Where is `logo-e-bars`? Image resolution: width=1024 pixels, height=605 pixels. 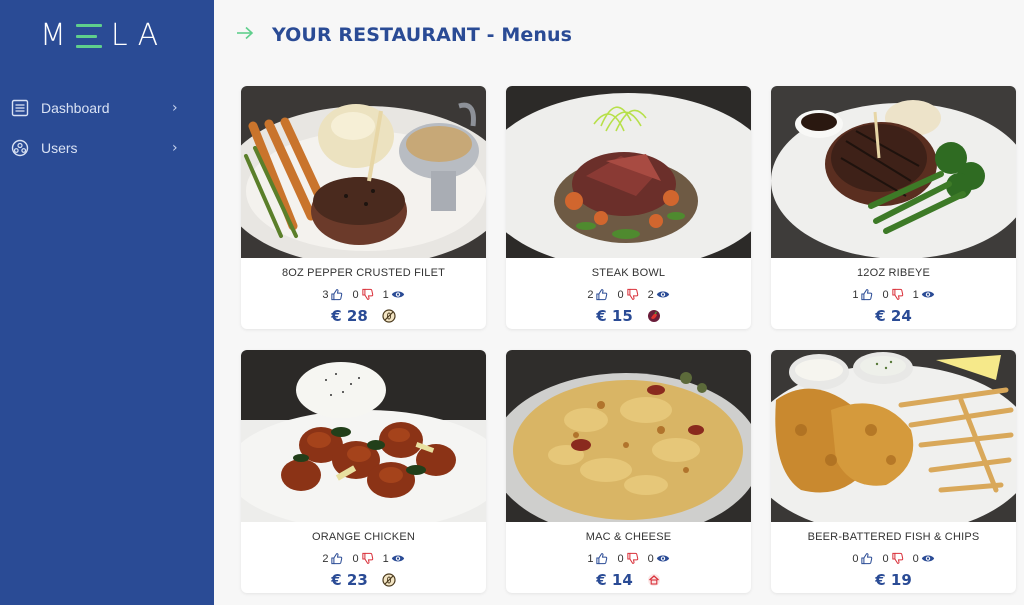 logo-e-bars is located at coordinates (88, 36).